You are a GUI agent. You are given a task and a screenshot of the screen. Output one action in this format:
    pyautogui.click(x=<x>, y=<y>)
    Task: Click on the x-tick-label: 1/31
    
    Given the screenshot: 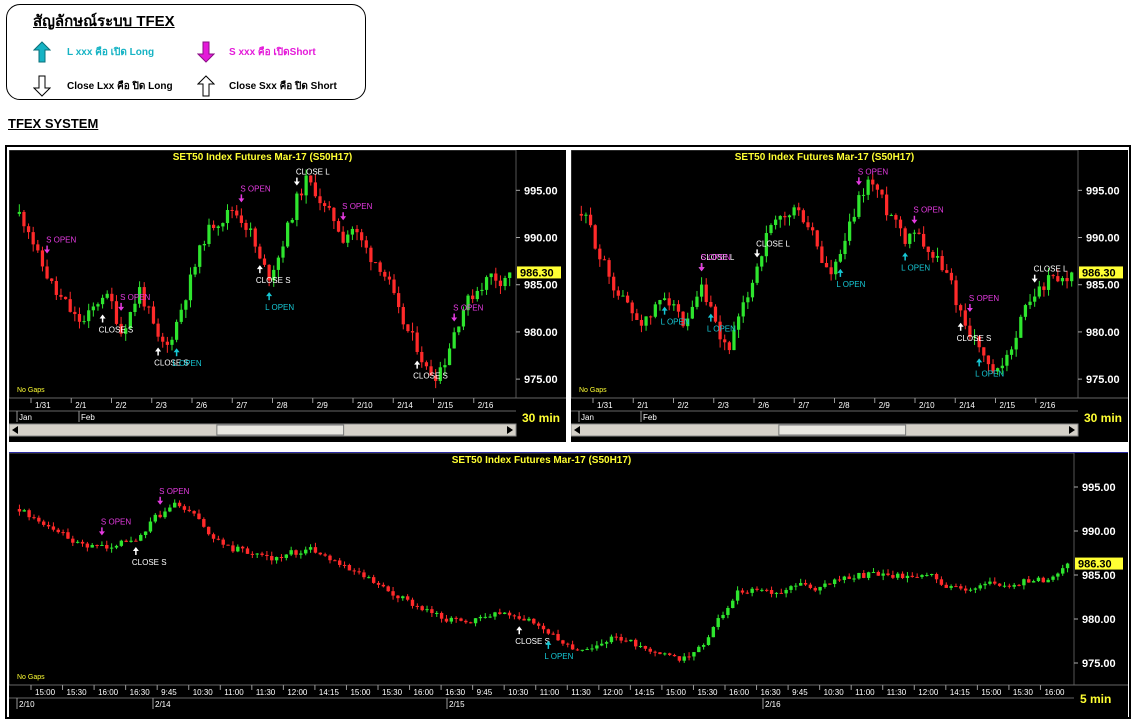 What is the action you would take?
    pyautogui.click(x=43, y=405)
    